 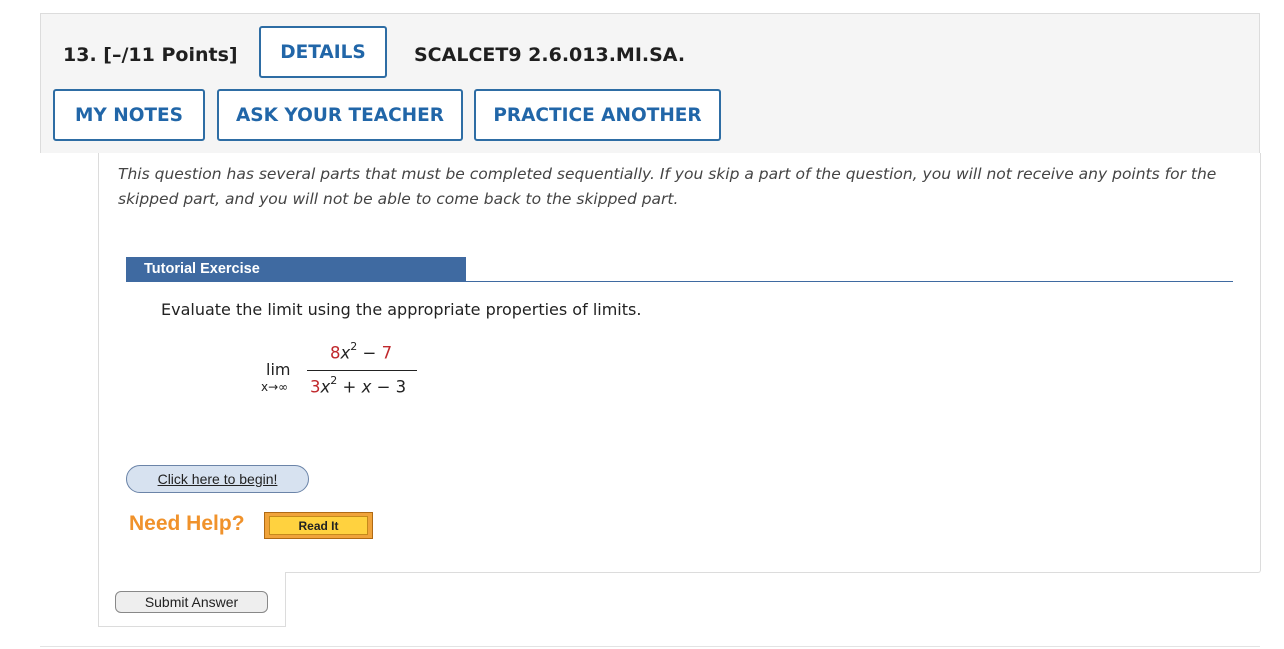 I want to click on read-it-button: Read It, so click(x=318, y=525).